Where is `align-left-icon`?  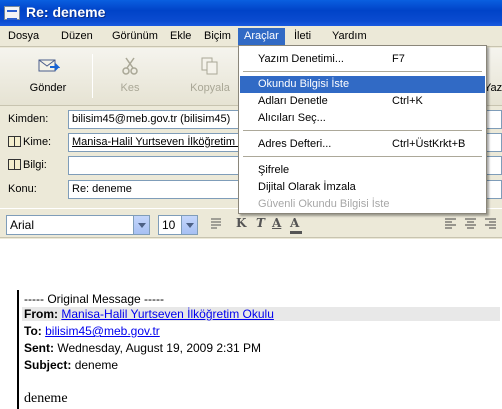 align-left-icon is located at coordinates (450, 223).